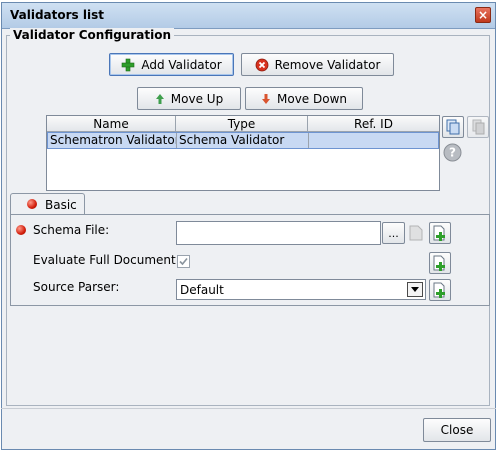 The width and height of the screenshot is (499, 452). I want to click on column-header-ref-id: Ref. ID, so click(373, 124).